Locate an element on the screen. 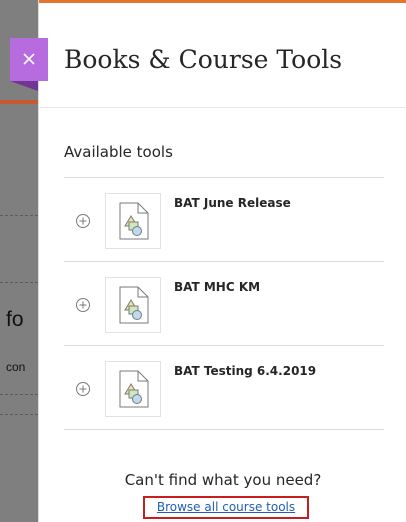  close-icon is located at coordinates (29, 59).